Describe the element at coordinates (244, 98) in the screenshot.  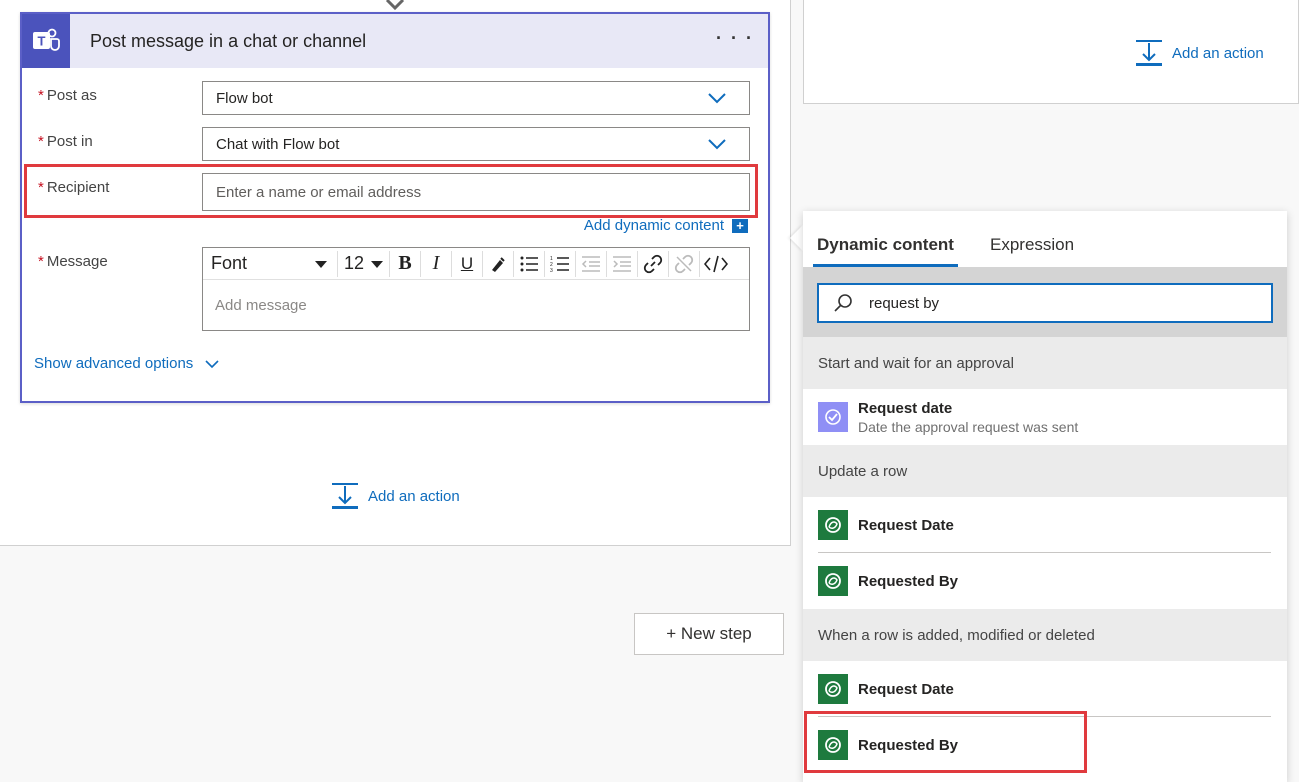
I see `post-as-value: Flow bot` at that location.